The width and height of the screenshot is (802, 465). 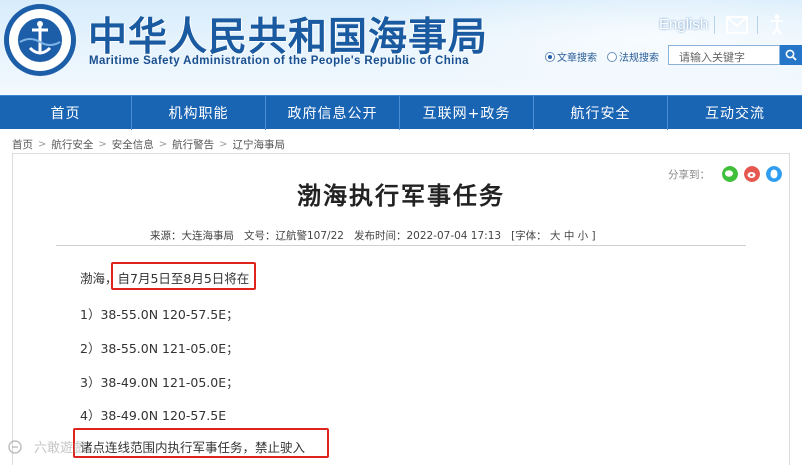 What do you see at coordinates (133, 144) in the screenshot?
I see `breadcrumb-item: 安全信息` at bounding box center [133, 144].